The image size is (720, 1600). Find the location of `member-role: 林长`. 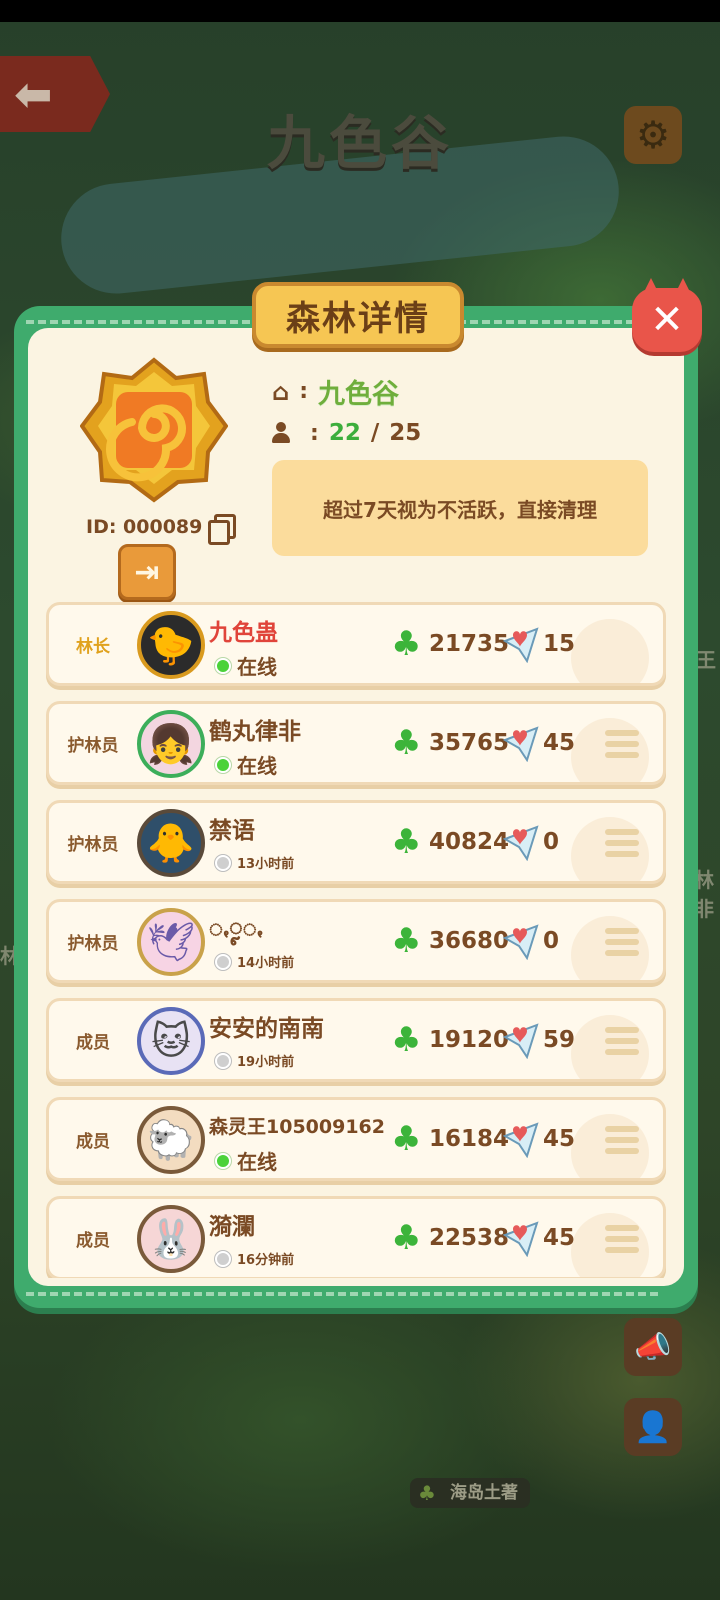

member-role: 林长 is located at coordinates (93, 646).